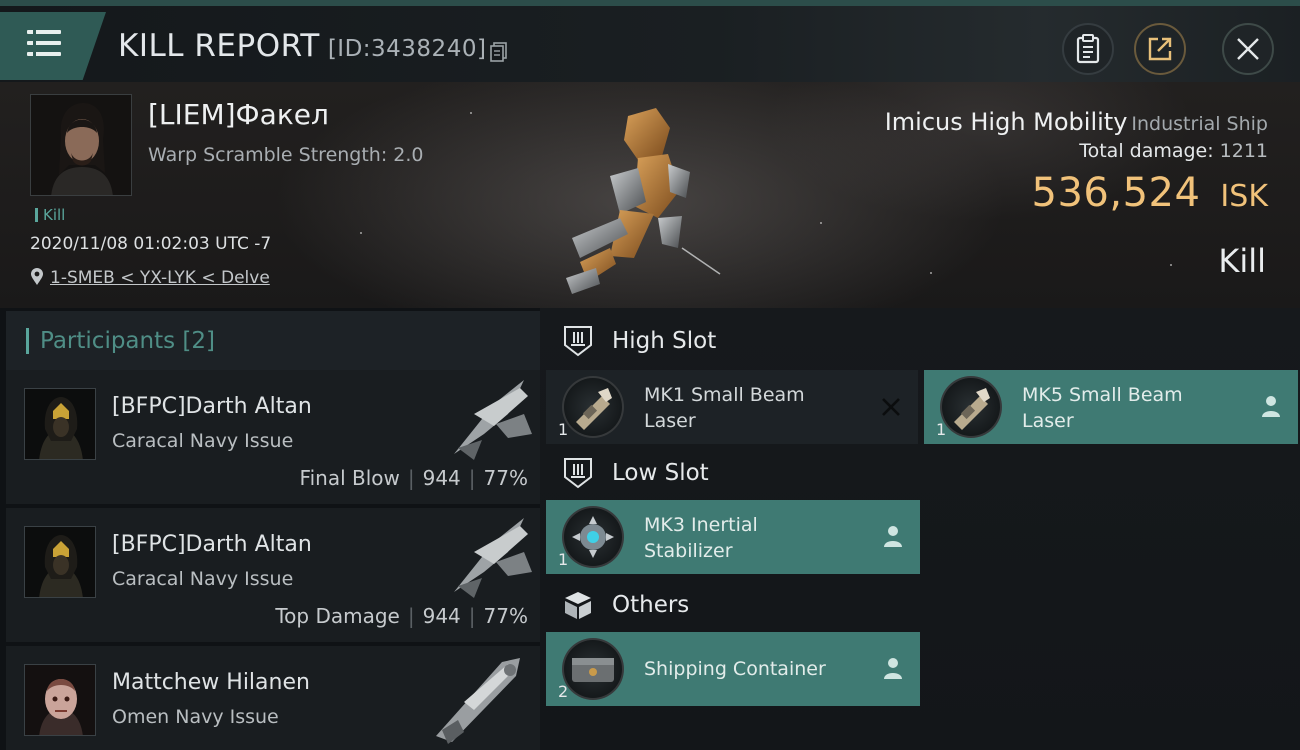 This screenshot has width=1300, height=750. Describe the element at coordinates (407, 49) in the screenshot. I see `report-id: [ID:3438240]` at that location.